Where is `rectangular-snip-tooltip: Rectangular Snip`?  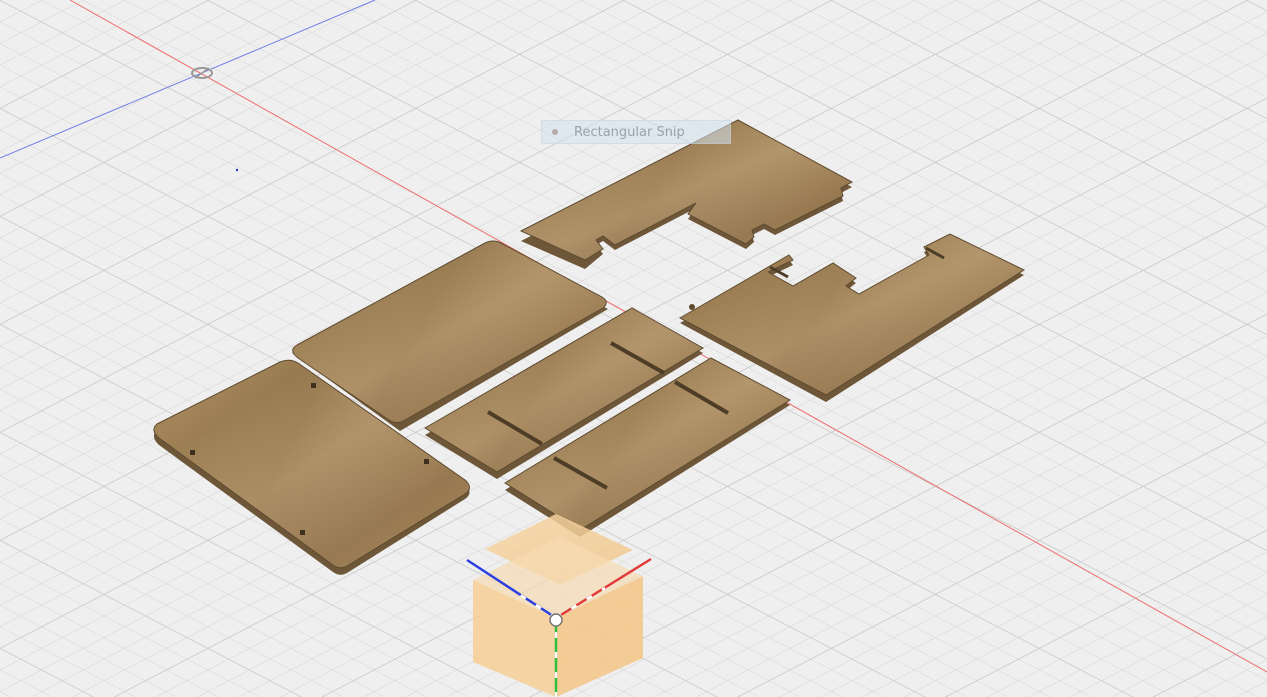 rectangular-snip-tooltip: Rectangular Snip is located at coordinates (636, 132).